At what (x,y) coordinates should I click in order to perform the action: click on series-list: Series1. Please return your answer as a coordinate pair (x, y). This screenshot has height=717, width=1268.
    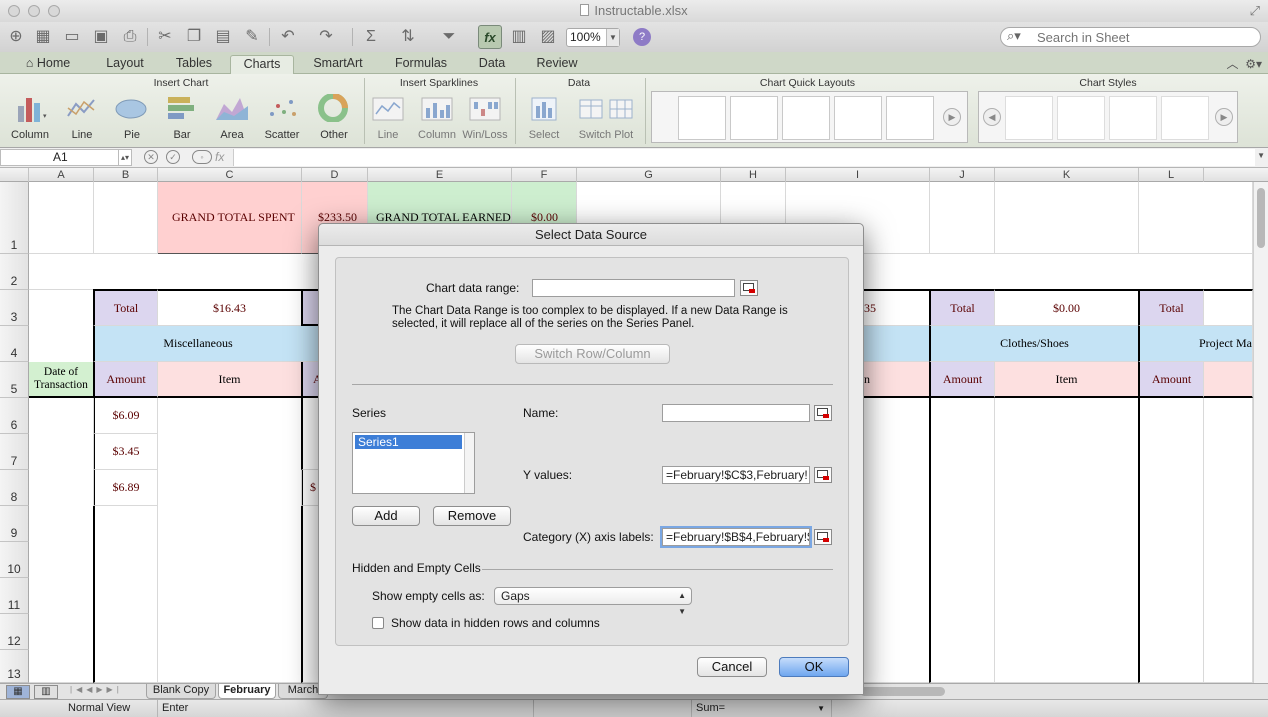
    Looking at the image, I should click on (413, 463).